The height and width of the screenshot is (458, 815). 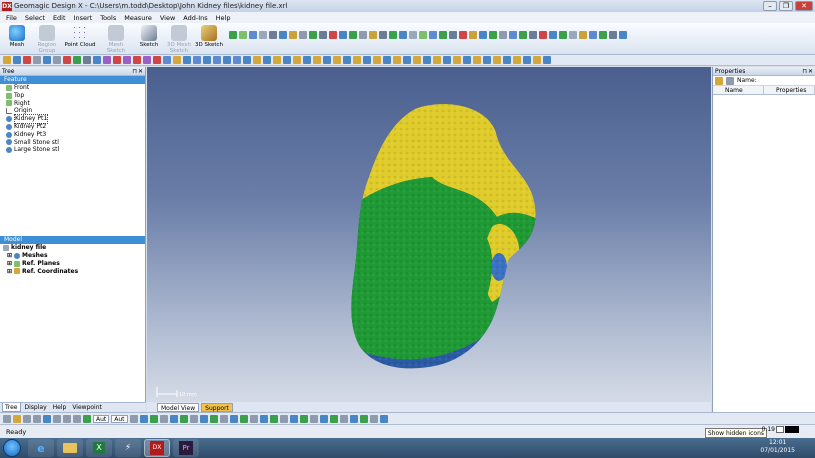 What do you see at coordinates (719, 80) in the screenshot?
I see `sort-icon` at bounding box center [719, 80].